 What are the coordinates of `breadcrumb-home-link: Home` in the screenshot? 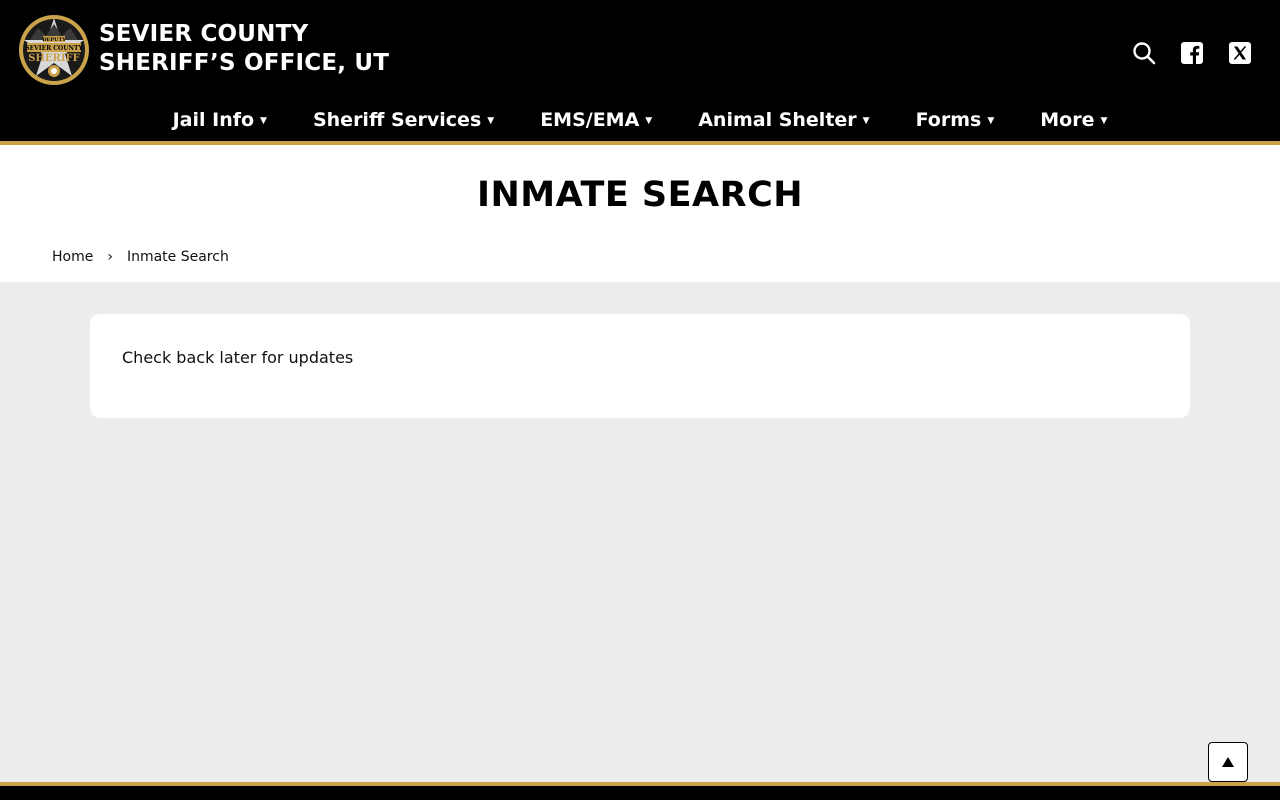 It's located at (72, 257).